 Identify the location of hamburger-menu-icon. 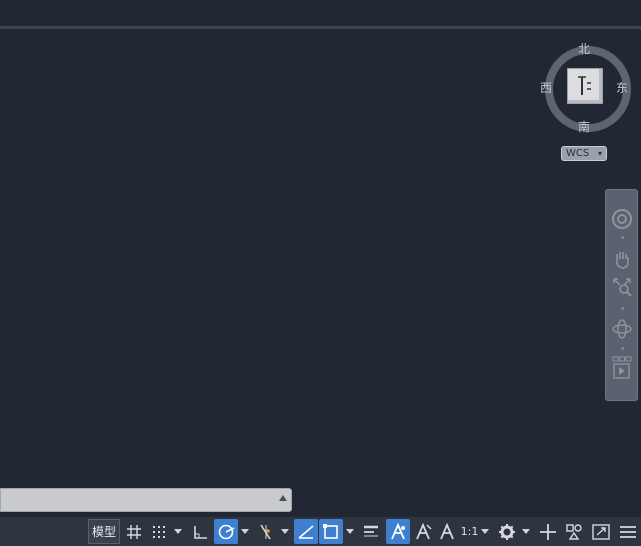
(628, 531).